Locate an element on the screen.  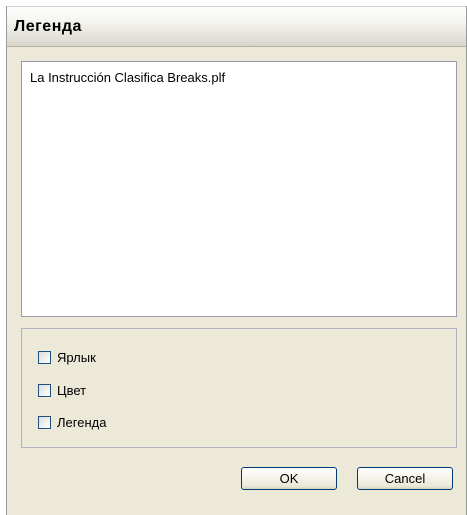
title-bar: Легенда is located at coordinates (236, 26).